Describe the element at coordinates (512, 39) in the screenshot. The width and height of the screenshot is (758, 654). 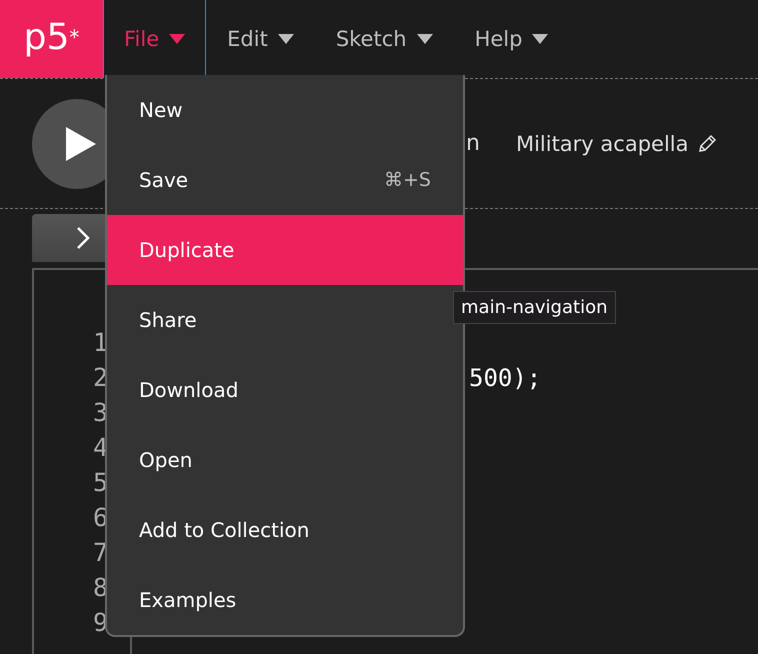
I see `menu-button: Help` at that location.